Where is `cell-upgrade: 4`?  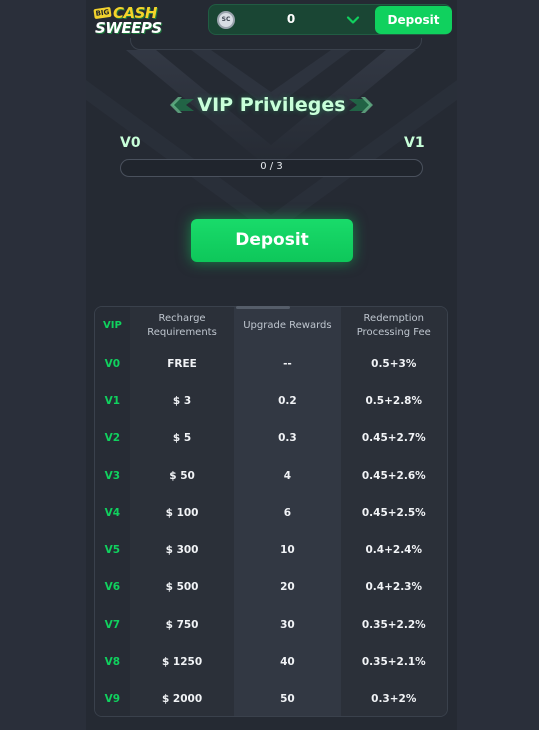
cell-upgrade: 4 is located at coordinates (287, 475).